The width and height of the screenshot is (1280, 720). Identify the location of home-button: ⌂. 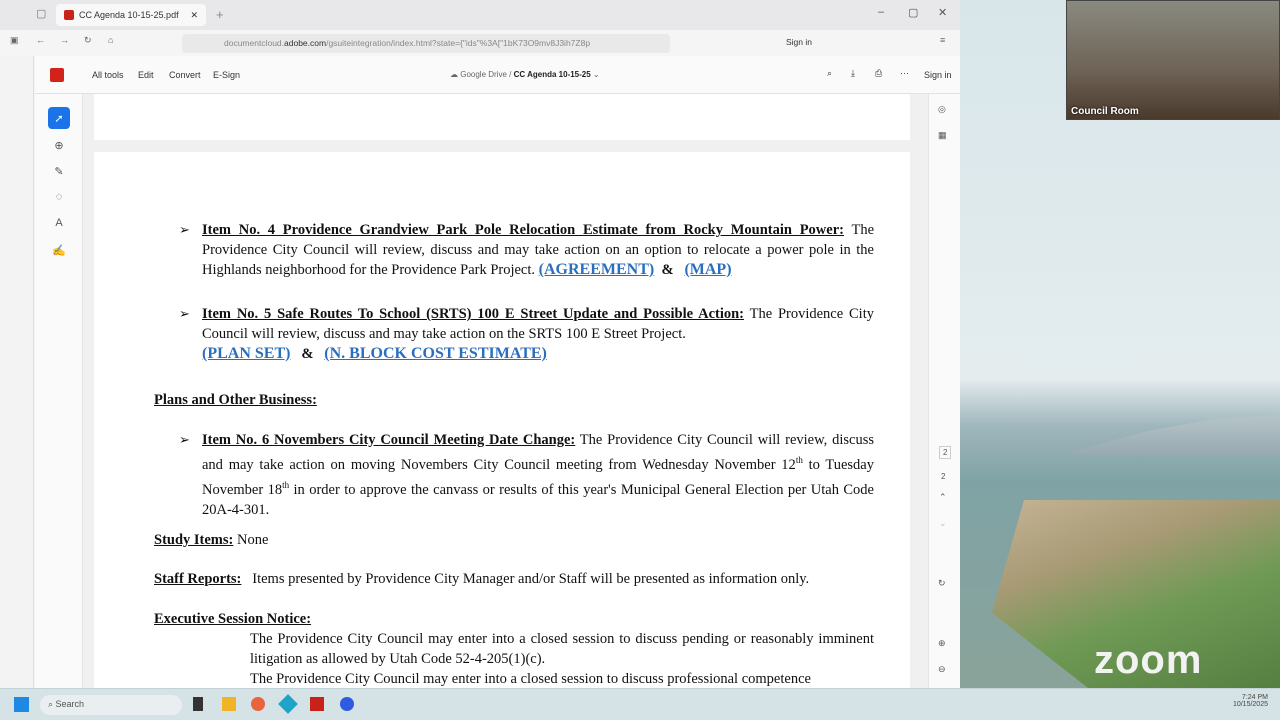
(110, 40).